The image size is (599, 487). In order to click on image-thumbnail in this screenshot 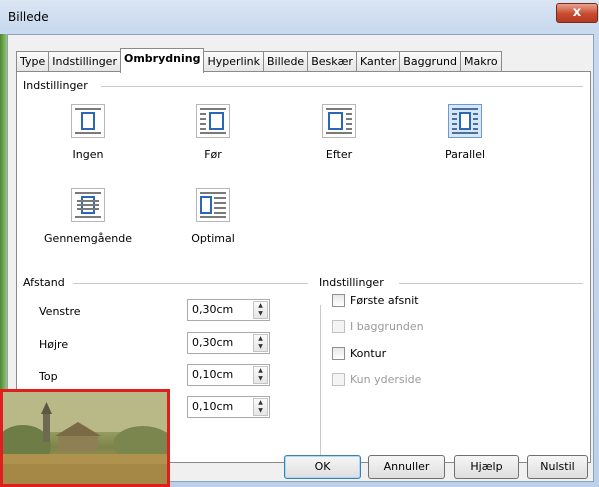, I will do `click(85, 438)`.